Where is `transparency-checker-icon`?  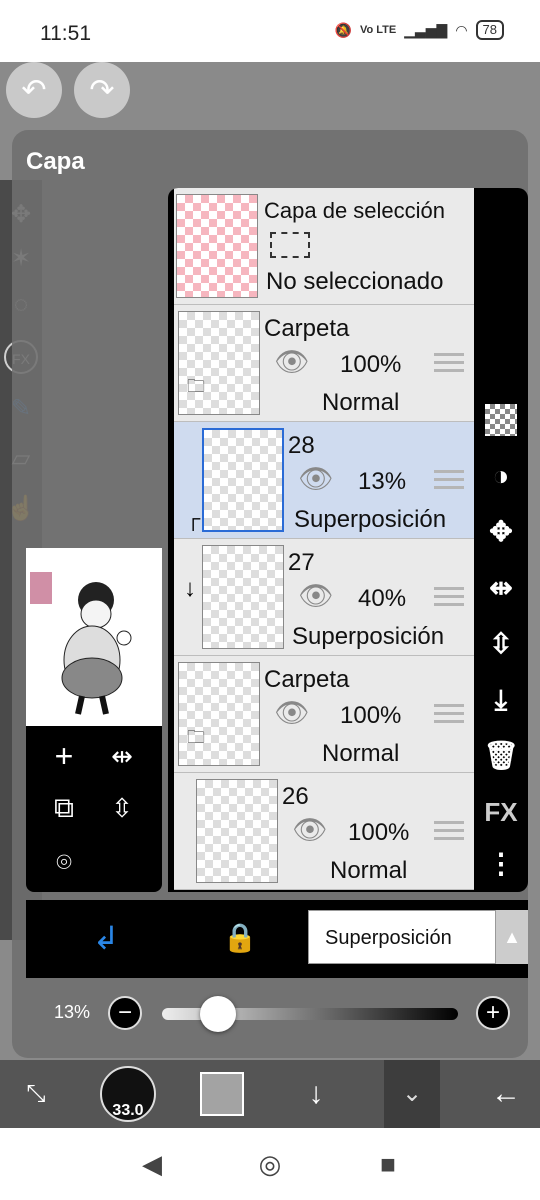
transparency-checker-icon is located at coordinates (501, 420).